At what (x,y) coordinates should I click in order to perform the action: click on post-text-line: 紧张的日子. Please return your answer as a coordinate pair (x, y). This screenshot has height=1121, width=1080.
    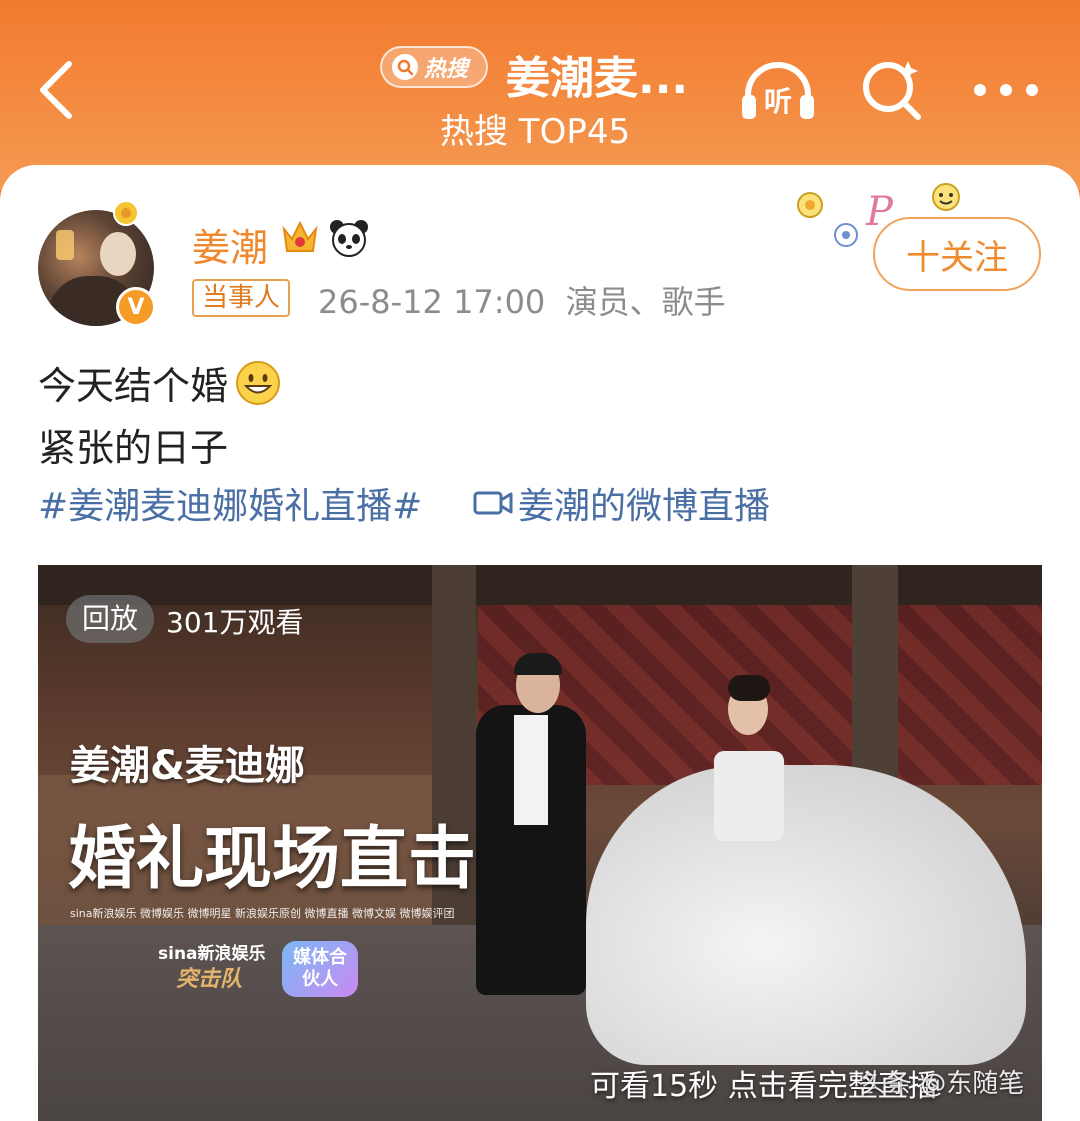
    Looking at the image, I should click on (133, 448).